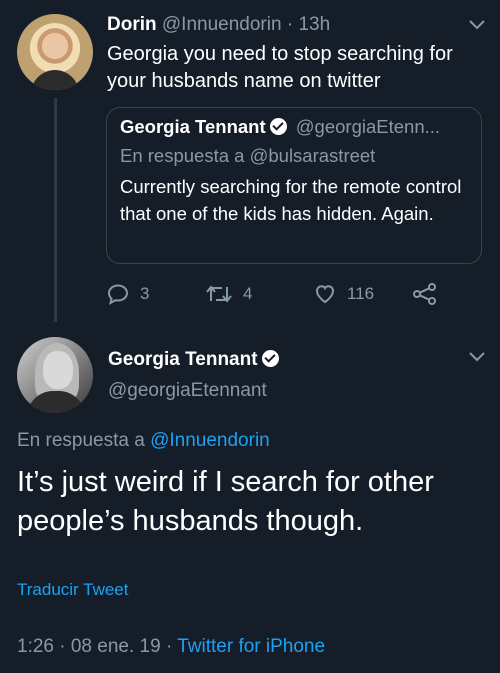  What do you see at coordinates (210, 440) in the screenshot?
I see `tweet2-reply-handle-link: @Innuendorin` at bounding box center [210, 440].